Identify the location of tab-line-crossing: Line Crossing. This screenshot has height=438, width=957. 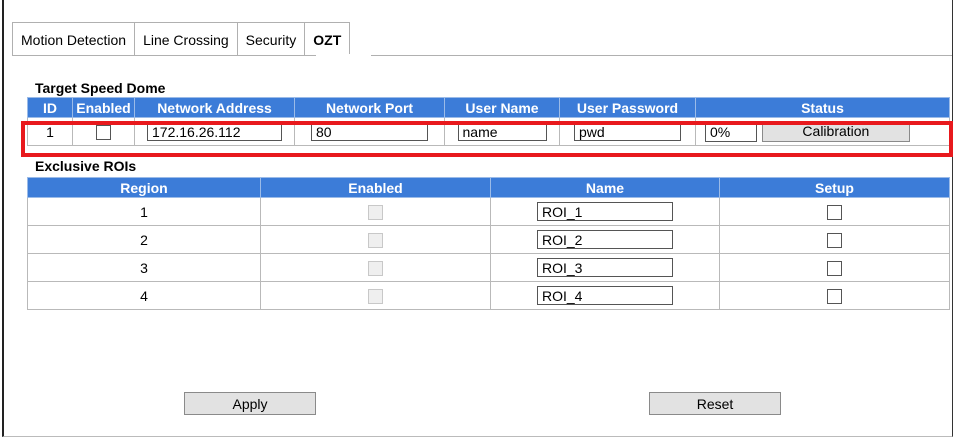
(185, 39).